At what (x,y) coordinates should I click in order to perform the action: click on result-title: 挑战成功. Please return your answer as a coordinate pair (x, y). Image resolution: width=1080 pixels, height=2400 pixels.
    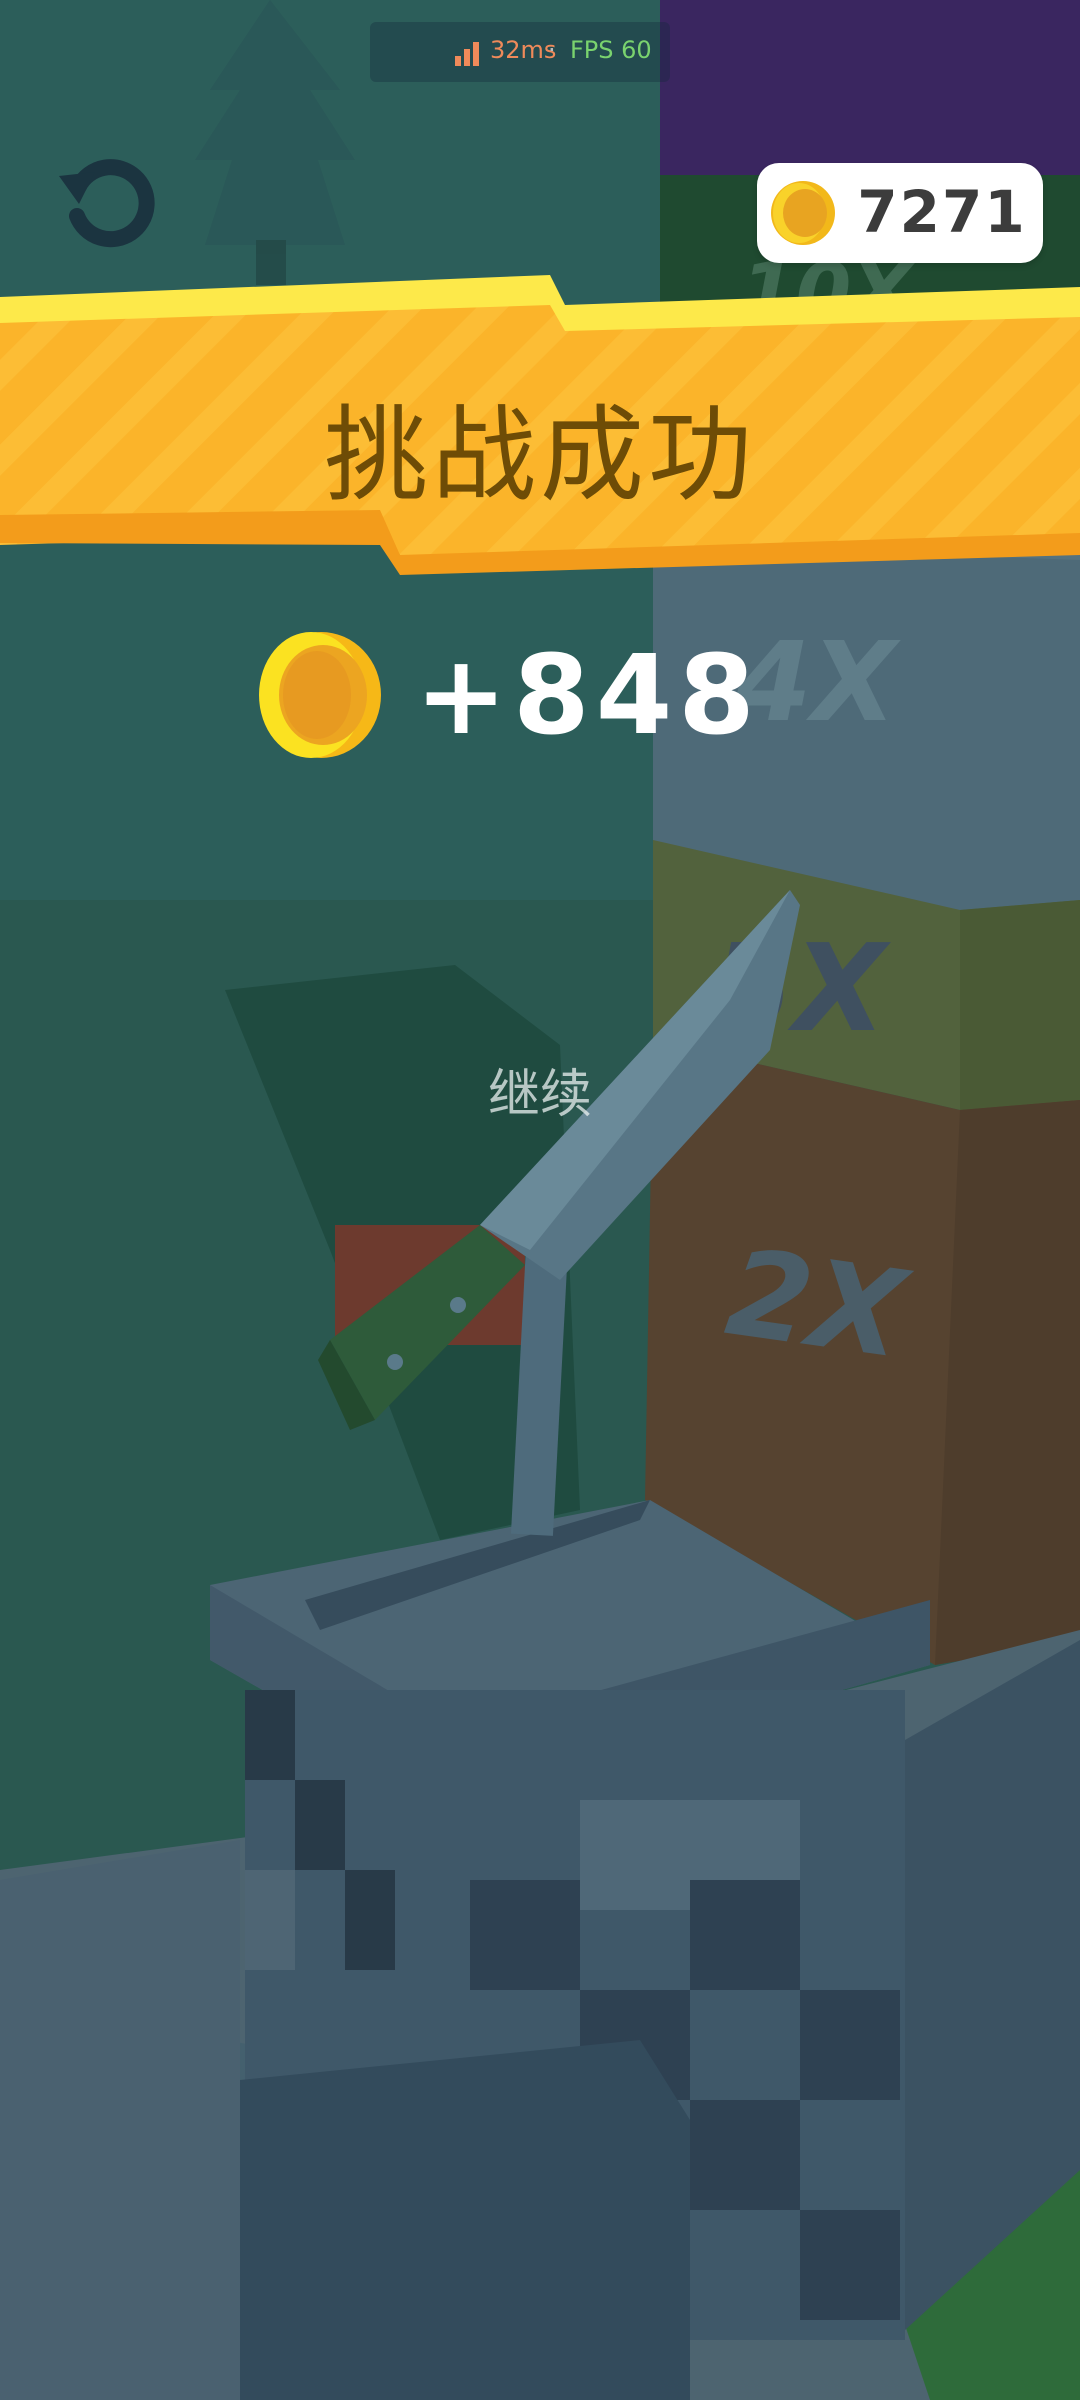
    Looking at the image, I should click on (539, 455).